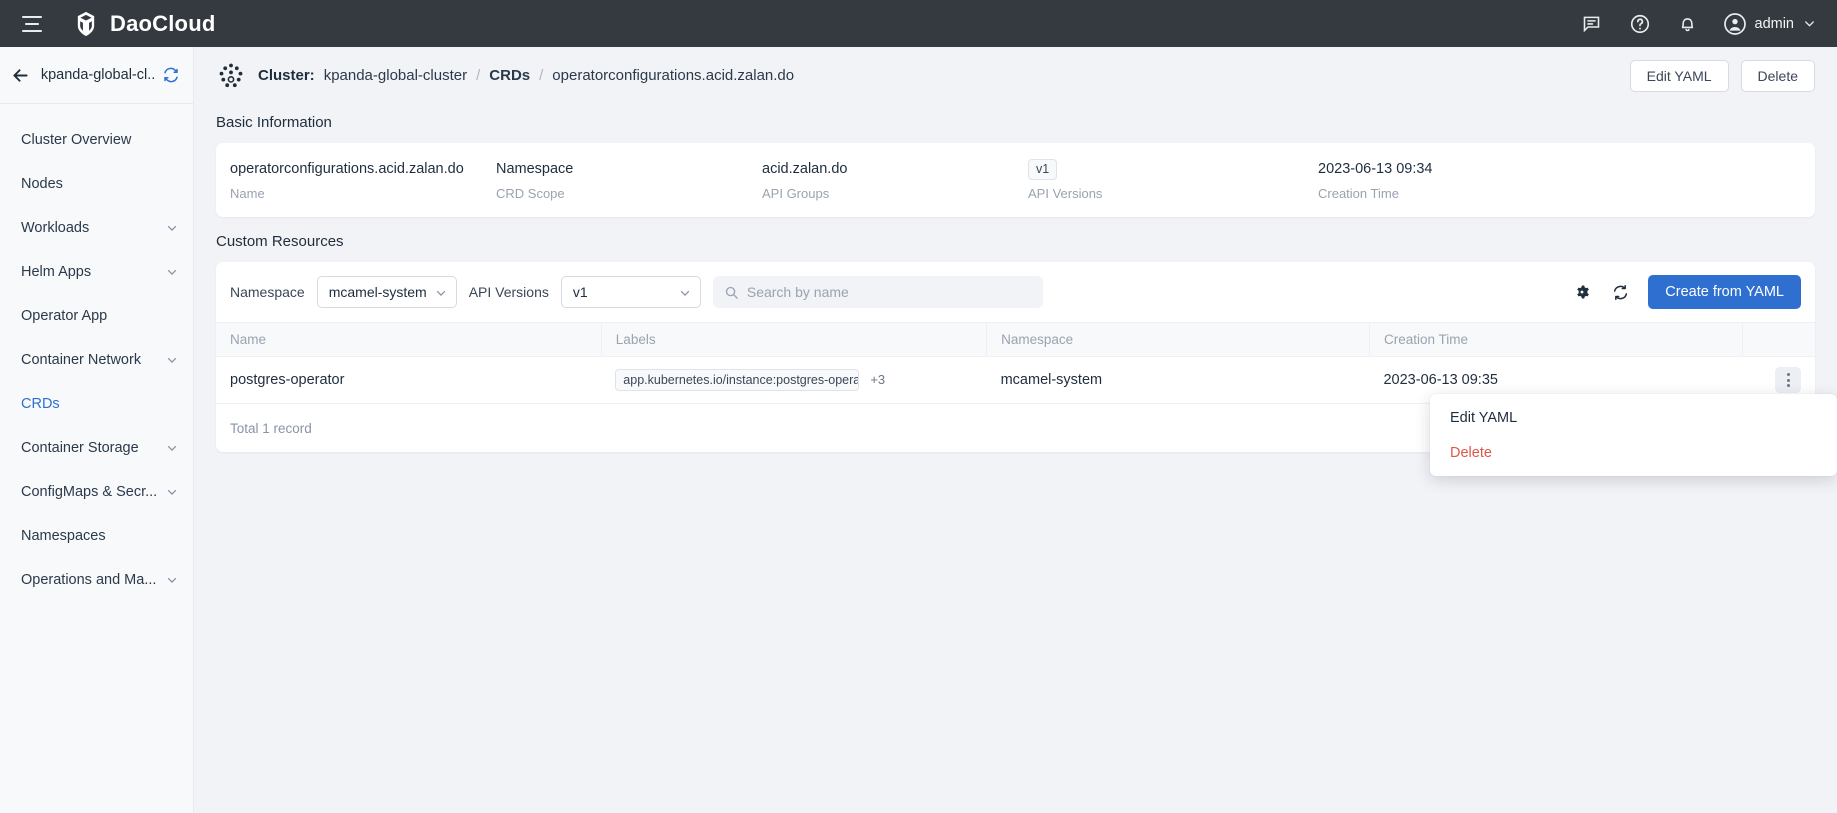  Describe the element at coordinates (274, 122) in the screenshot. I see `basic-information-title: Basic Information` at that location.